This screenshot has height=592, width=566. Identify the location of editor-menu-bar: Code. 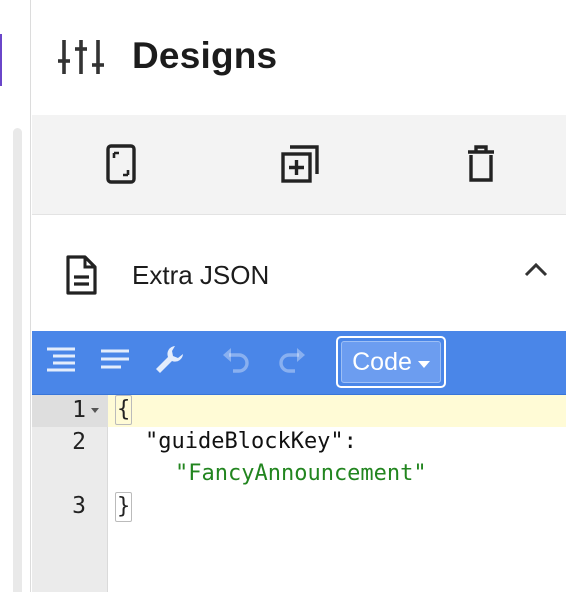
(299, 363).